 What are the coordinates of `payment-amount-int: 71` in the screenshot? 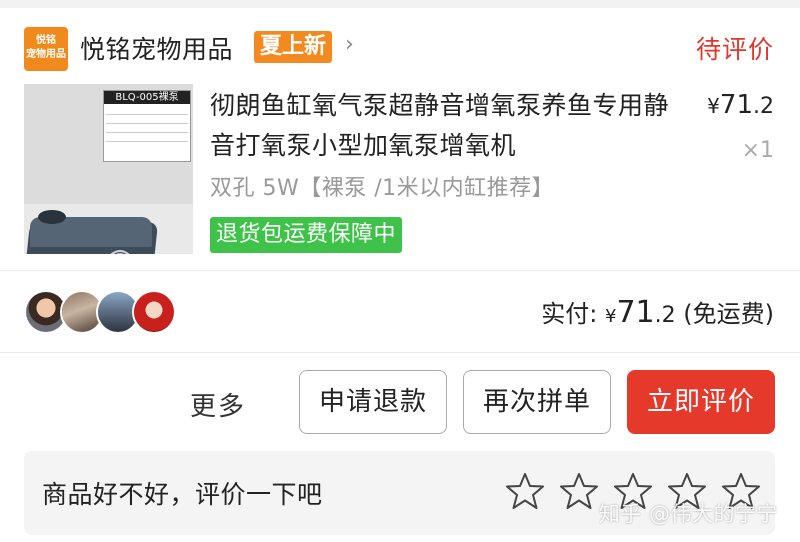 It's located at (635, 312).